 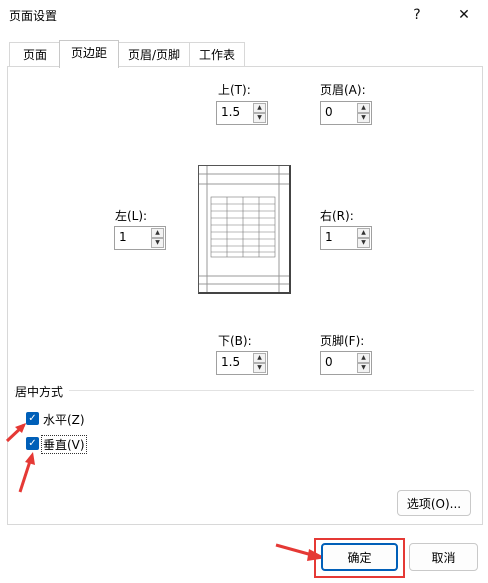 I want to click on center-section-label: 居中方式, so click(x=42, y=391).